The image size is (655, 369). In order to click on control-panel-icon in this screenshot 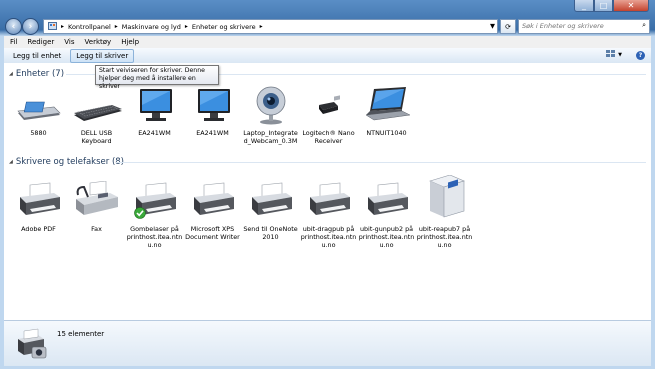, I will do `click(52, 26)`.